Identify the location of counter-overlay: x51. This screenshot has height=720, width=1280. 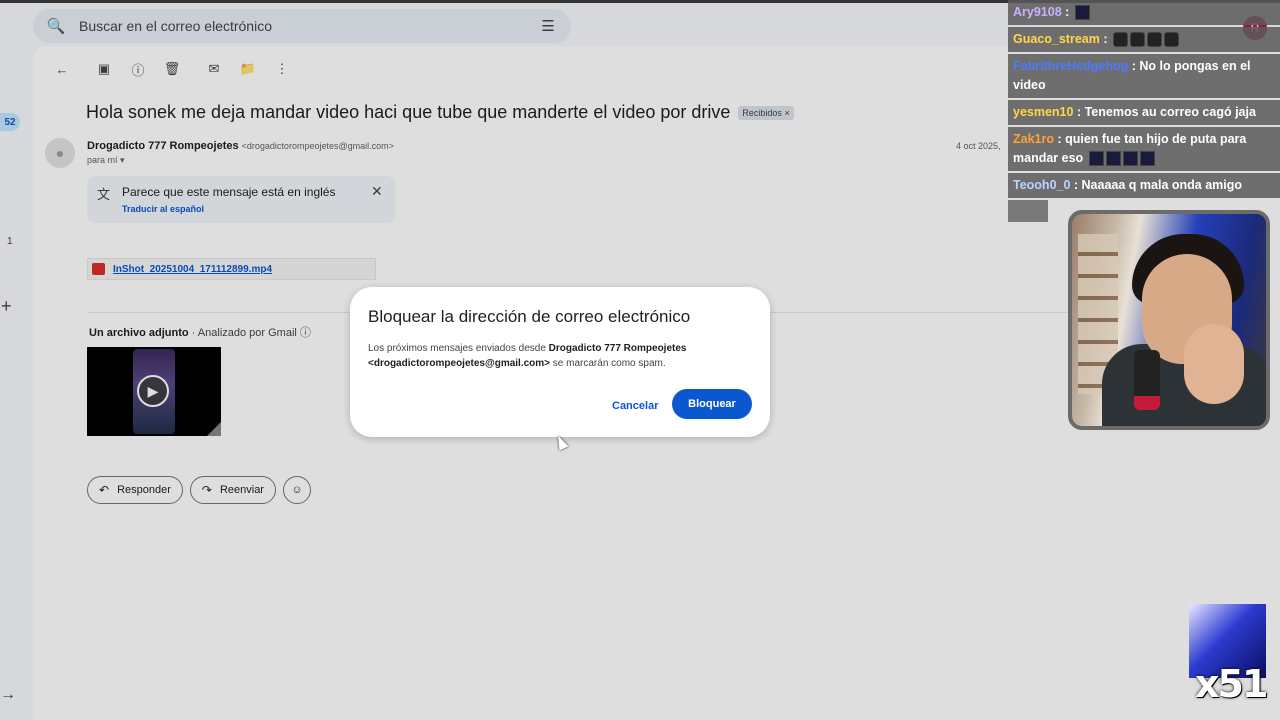
(1228, 655).